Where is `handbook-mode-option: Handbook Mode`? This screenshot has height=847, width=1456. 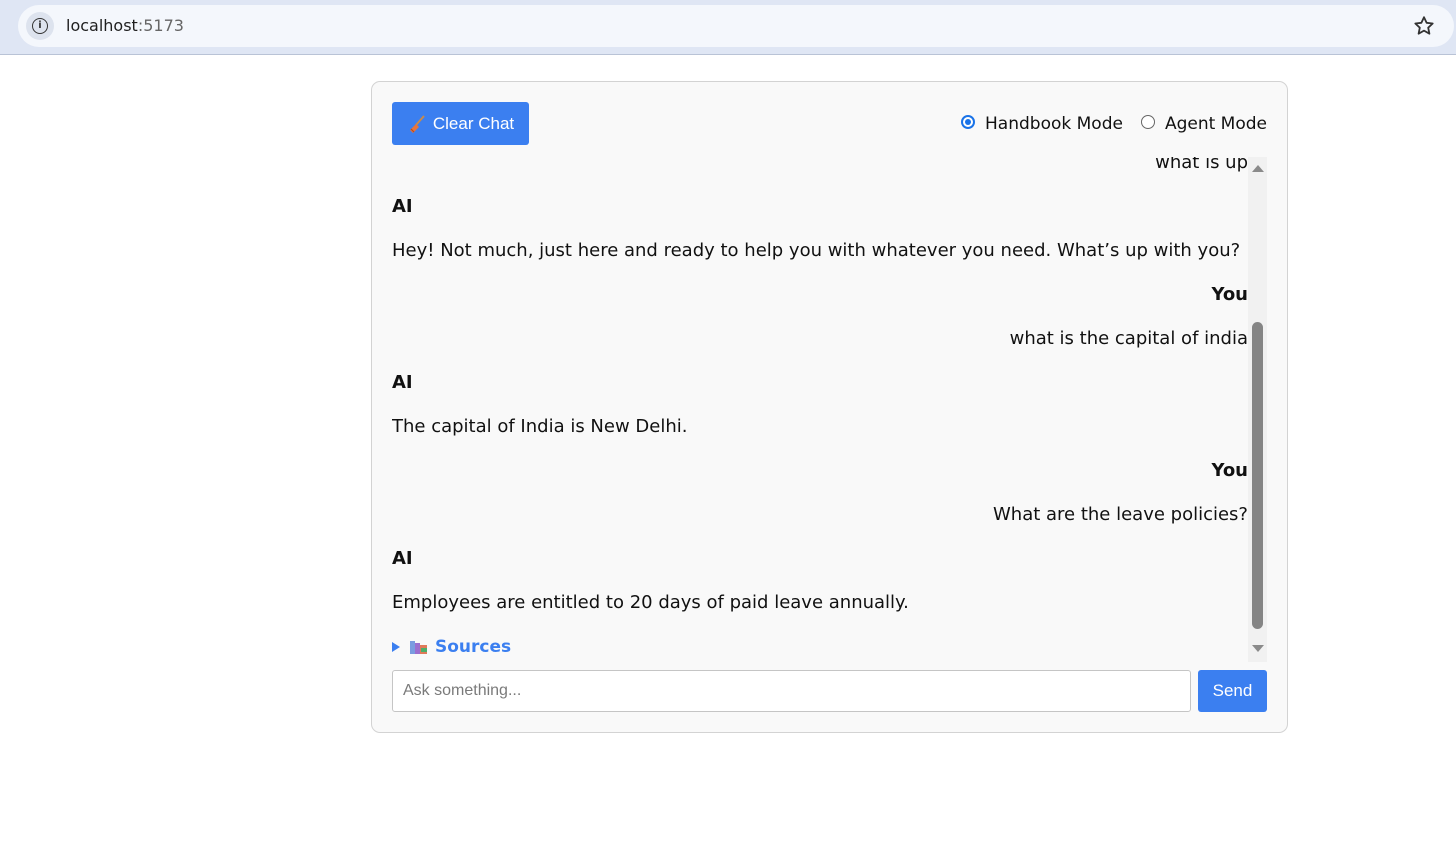 handbook-mode-option: Handbook Mode is located at coordinates (1042, 124).